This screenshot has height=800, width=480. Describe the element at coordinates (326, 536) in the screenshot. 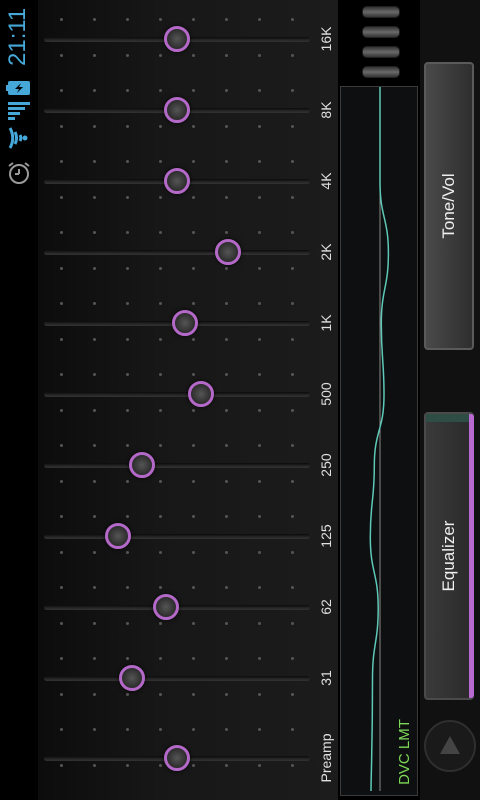

I see `band-label: 125` at that location.